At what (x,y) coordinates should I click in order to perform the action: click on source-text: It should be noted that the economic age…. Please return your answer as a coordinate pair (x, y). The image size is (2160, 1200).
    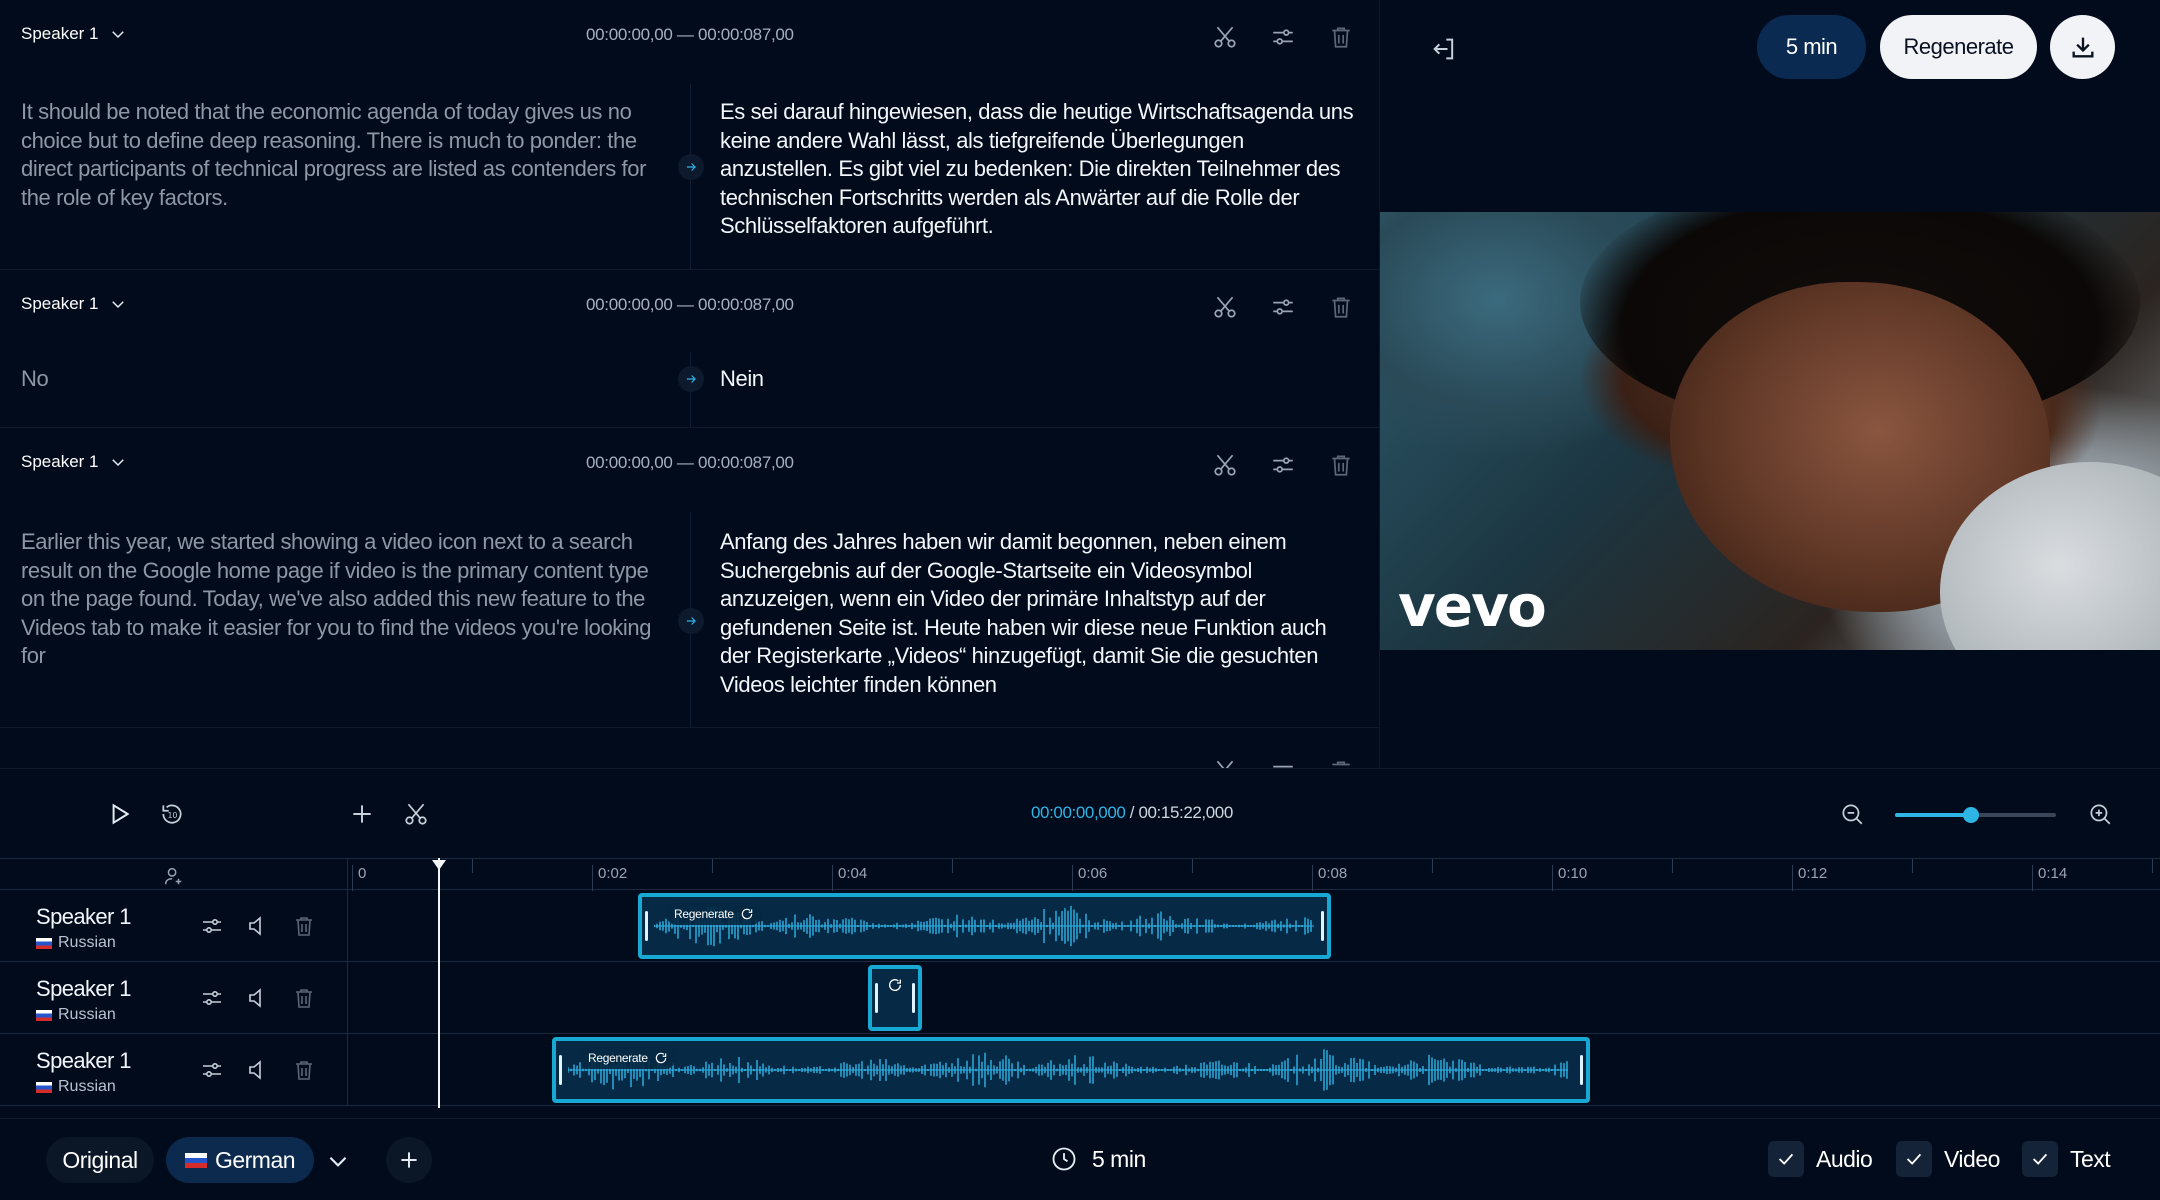
    Looking at the image, I should click on (341, 155).